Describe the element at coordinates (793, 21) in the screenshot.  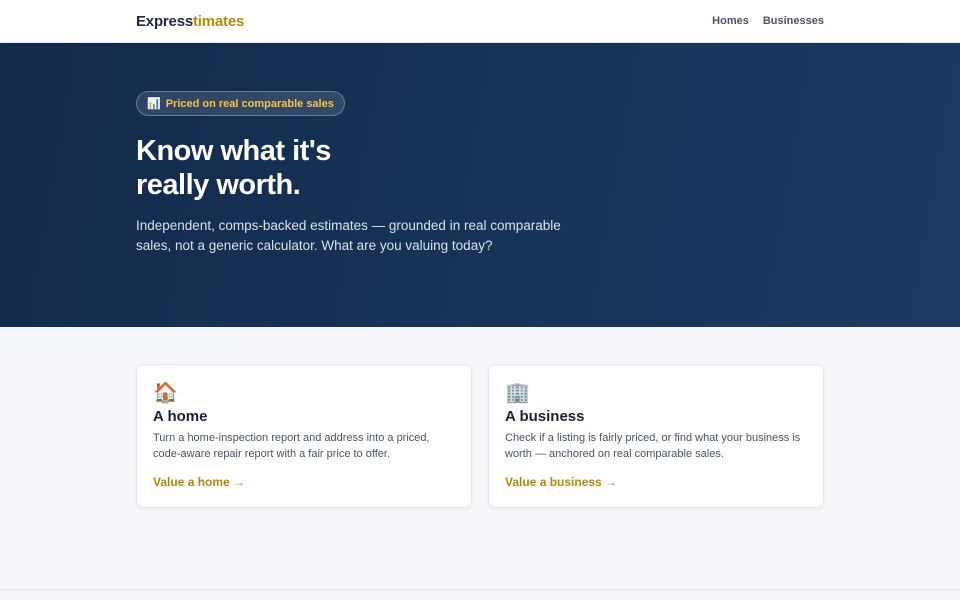
I see `nav-link-businesses: Businesses` at that location.